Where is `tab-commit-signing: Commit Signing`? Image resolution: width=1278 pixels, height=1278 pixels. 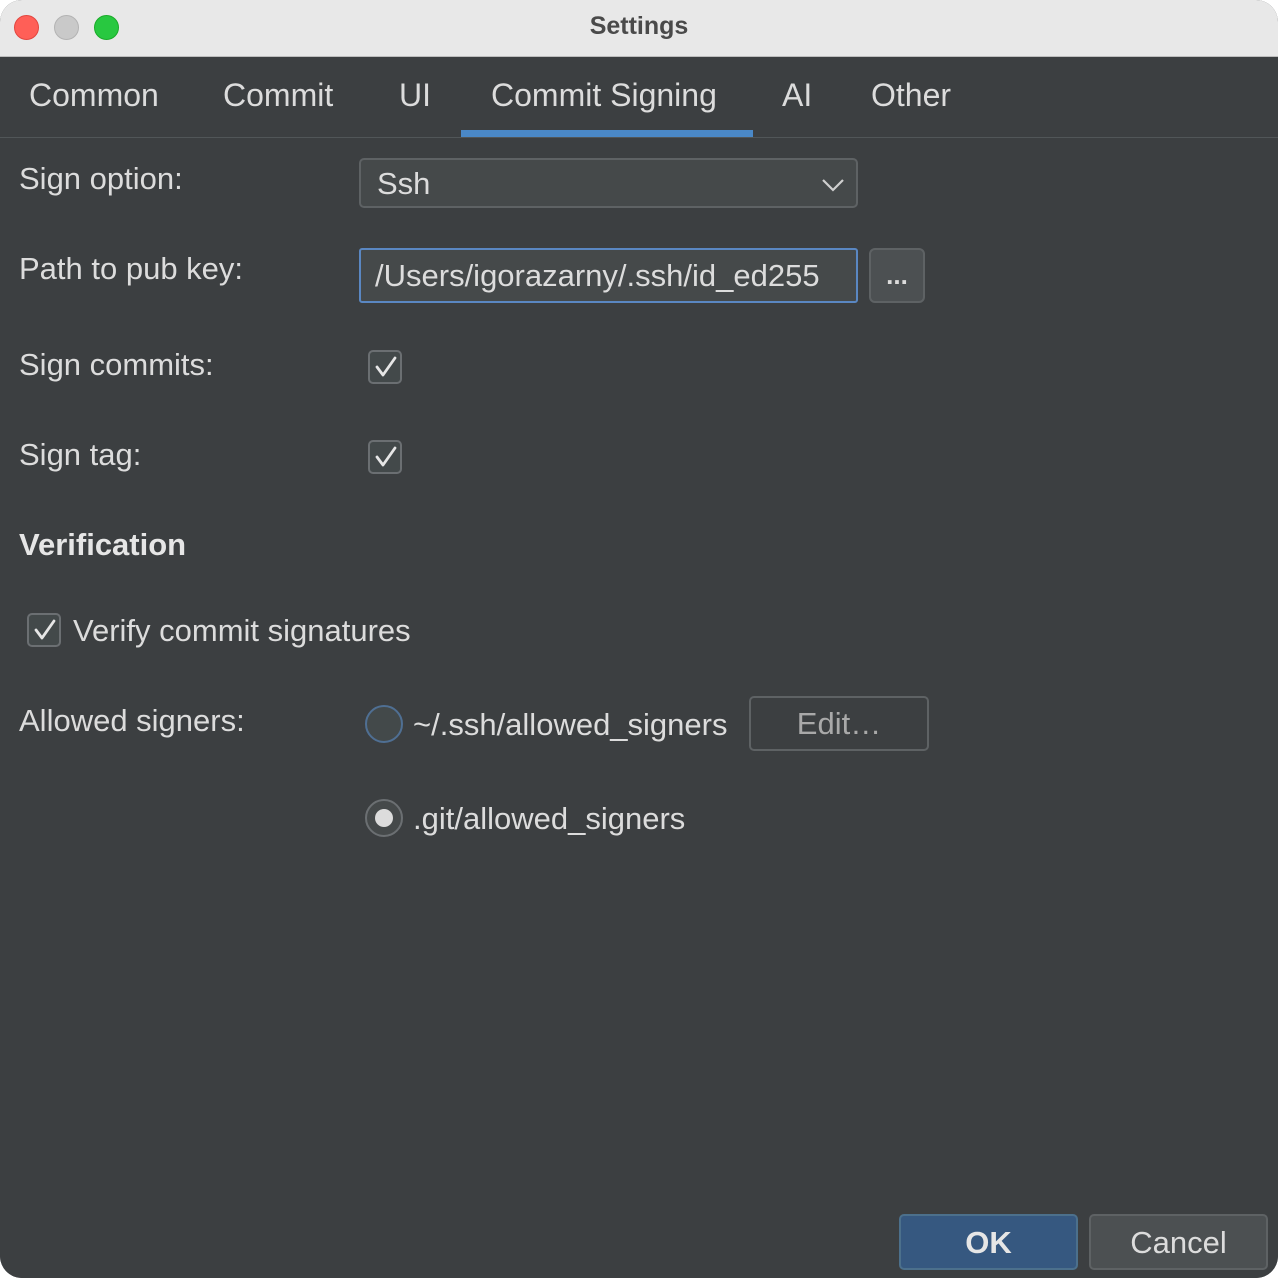
tab-commit-signing: Commit Signing is located at coordinates (604, 95).